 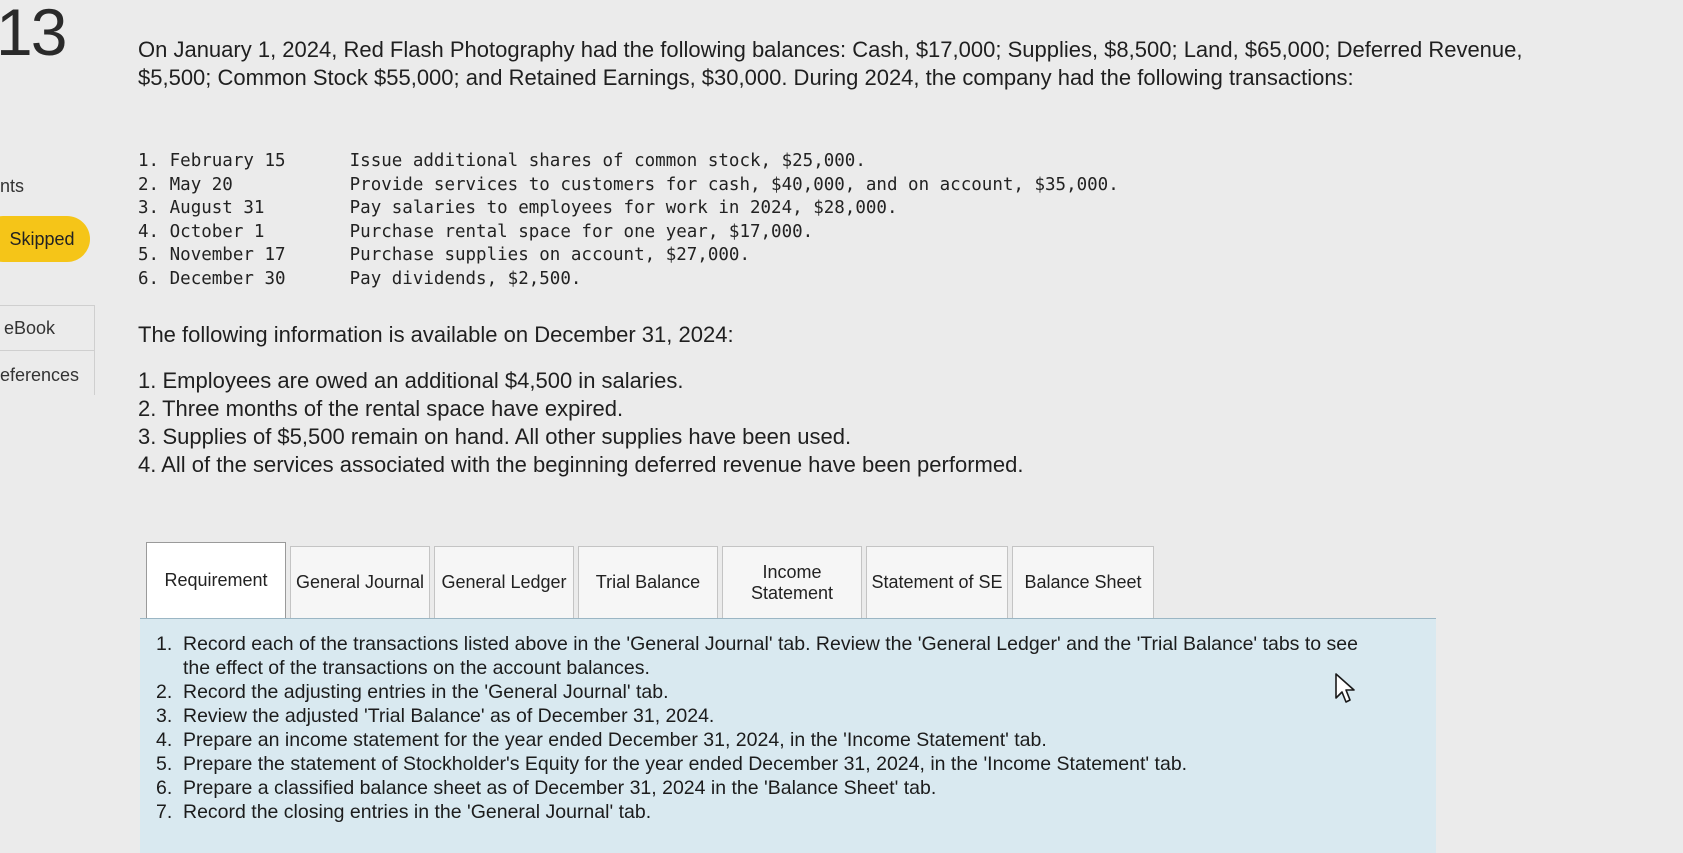 I want to click on points-label: nts, so click(x=12, y=186).